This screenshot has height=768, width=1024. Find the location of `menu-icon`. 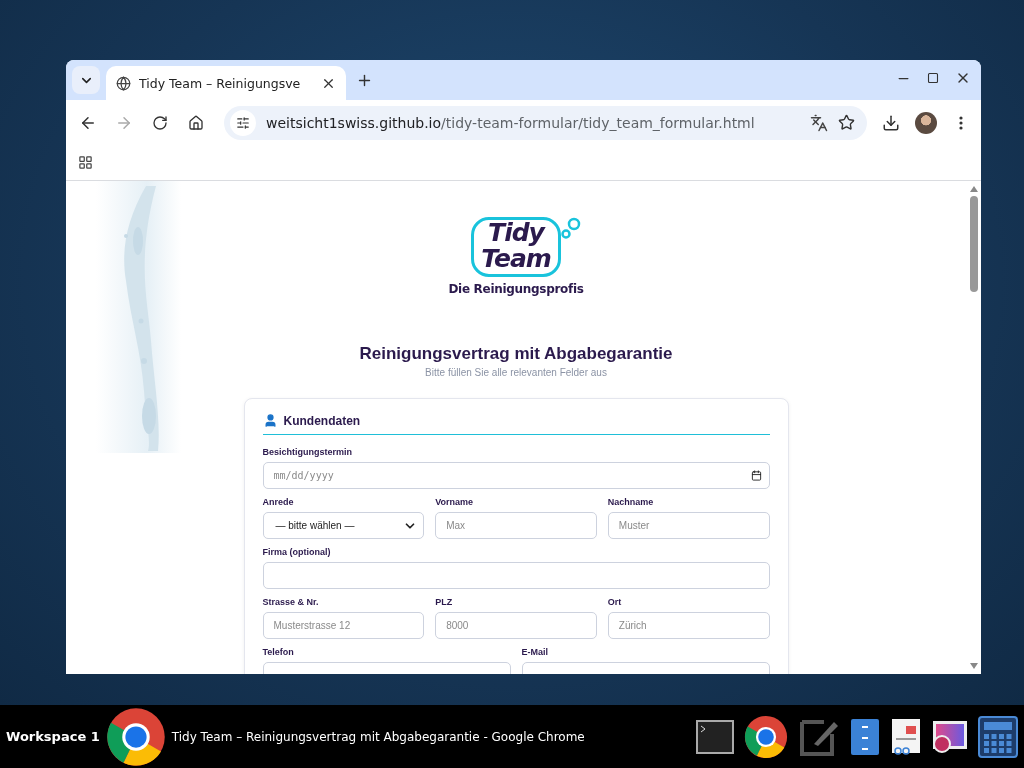

menu-icon is located at coordinates (961, 122).